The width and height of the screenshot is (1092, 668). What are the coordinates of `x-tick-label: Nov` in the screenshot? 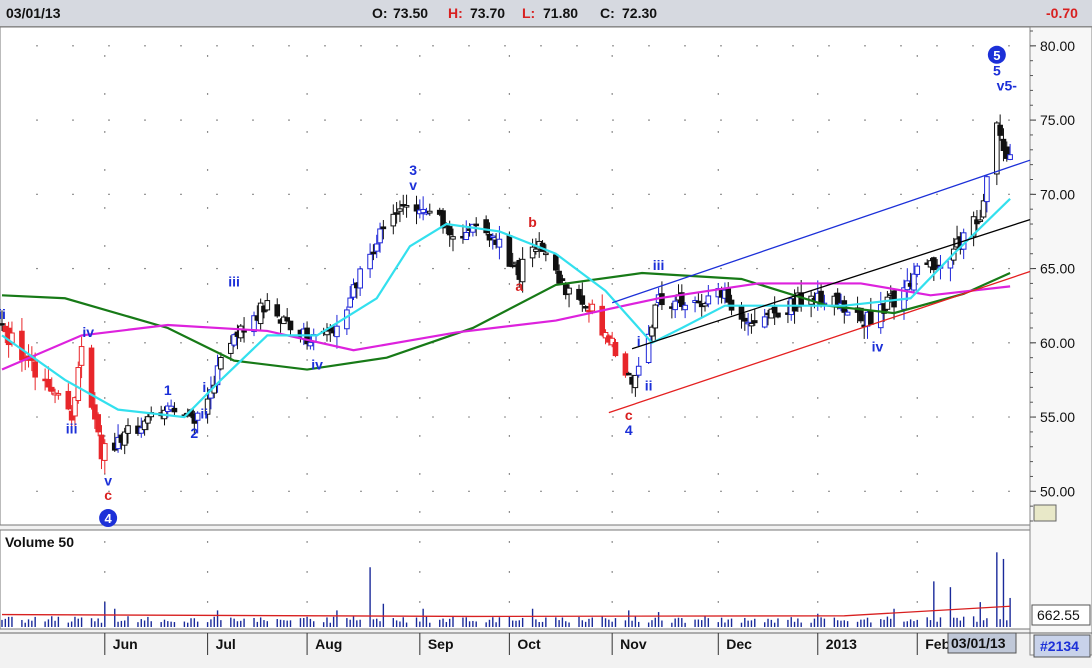 It's located at (633, 644).